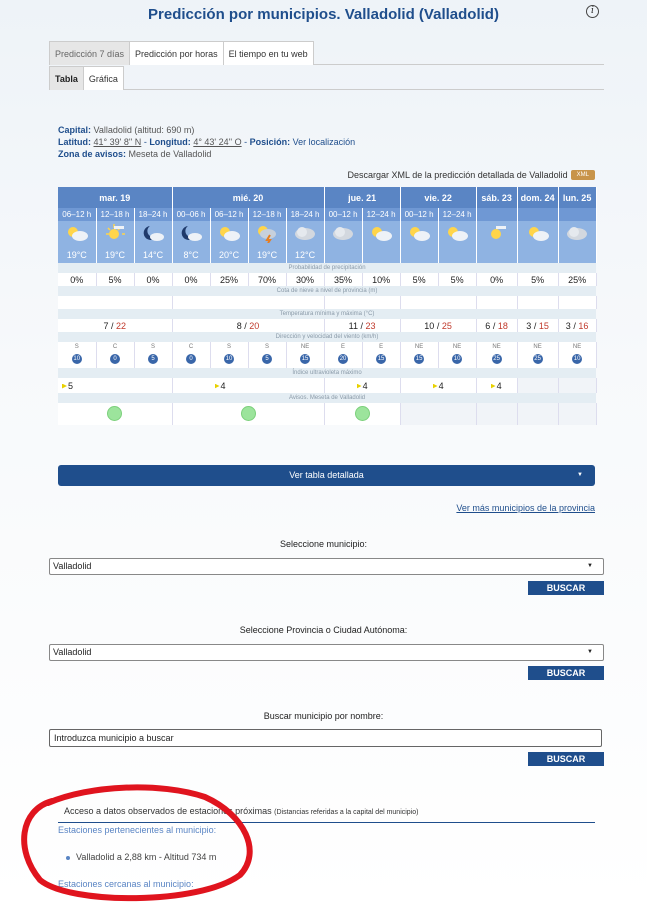 The height and width of the screenshot is (904, 647). I want to click on temp-minmax: 3 / 16, so click(577, 325).